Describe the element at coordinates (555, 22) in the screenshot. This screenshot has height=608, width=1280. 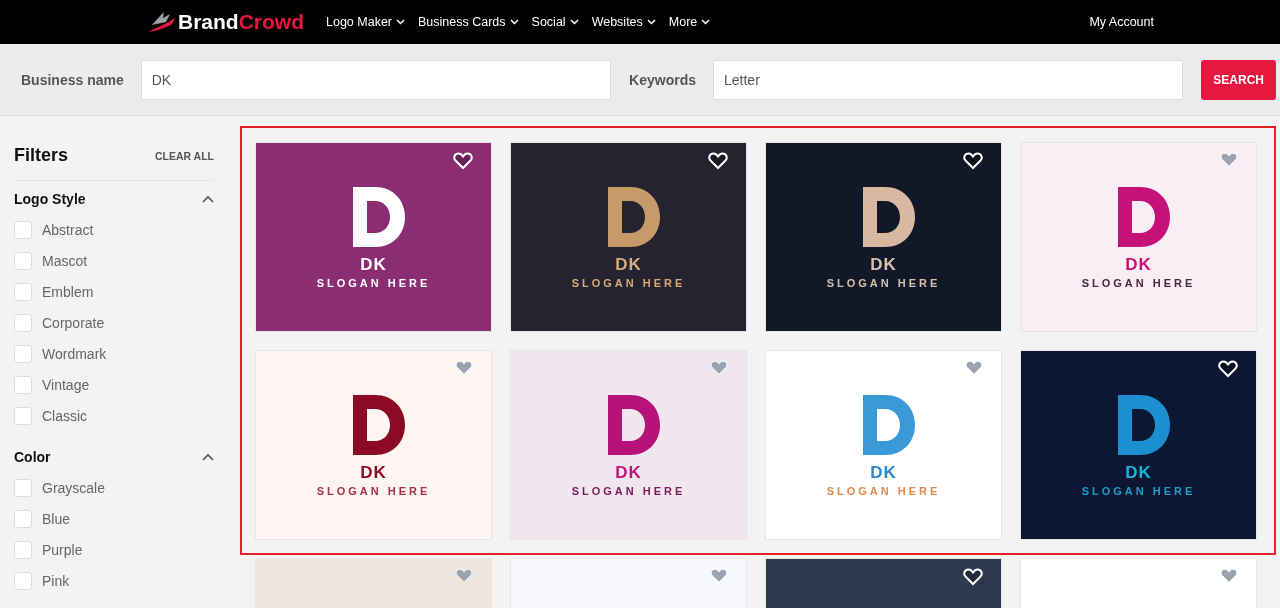
I see `nav-menu: Social` at that location.